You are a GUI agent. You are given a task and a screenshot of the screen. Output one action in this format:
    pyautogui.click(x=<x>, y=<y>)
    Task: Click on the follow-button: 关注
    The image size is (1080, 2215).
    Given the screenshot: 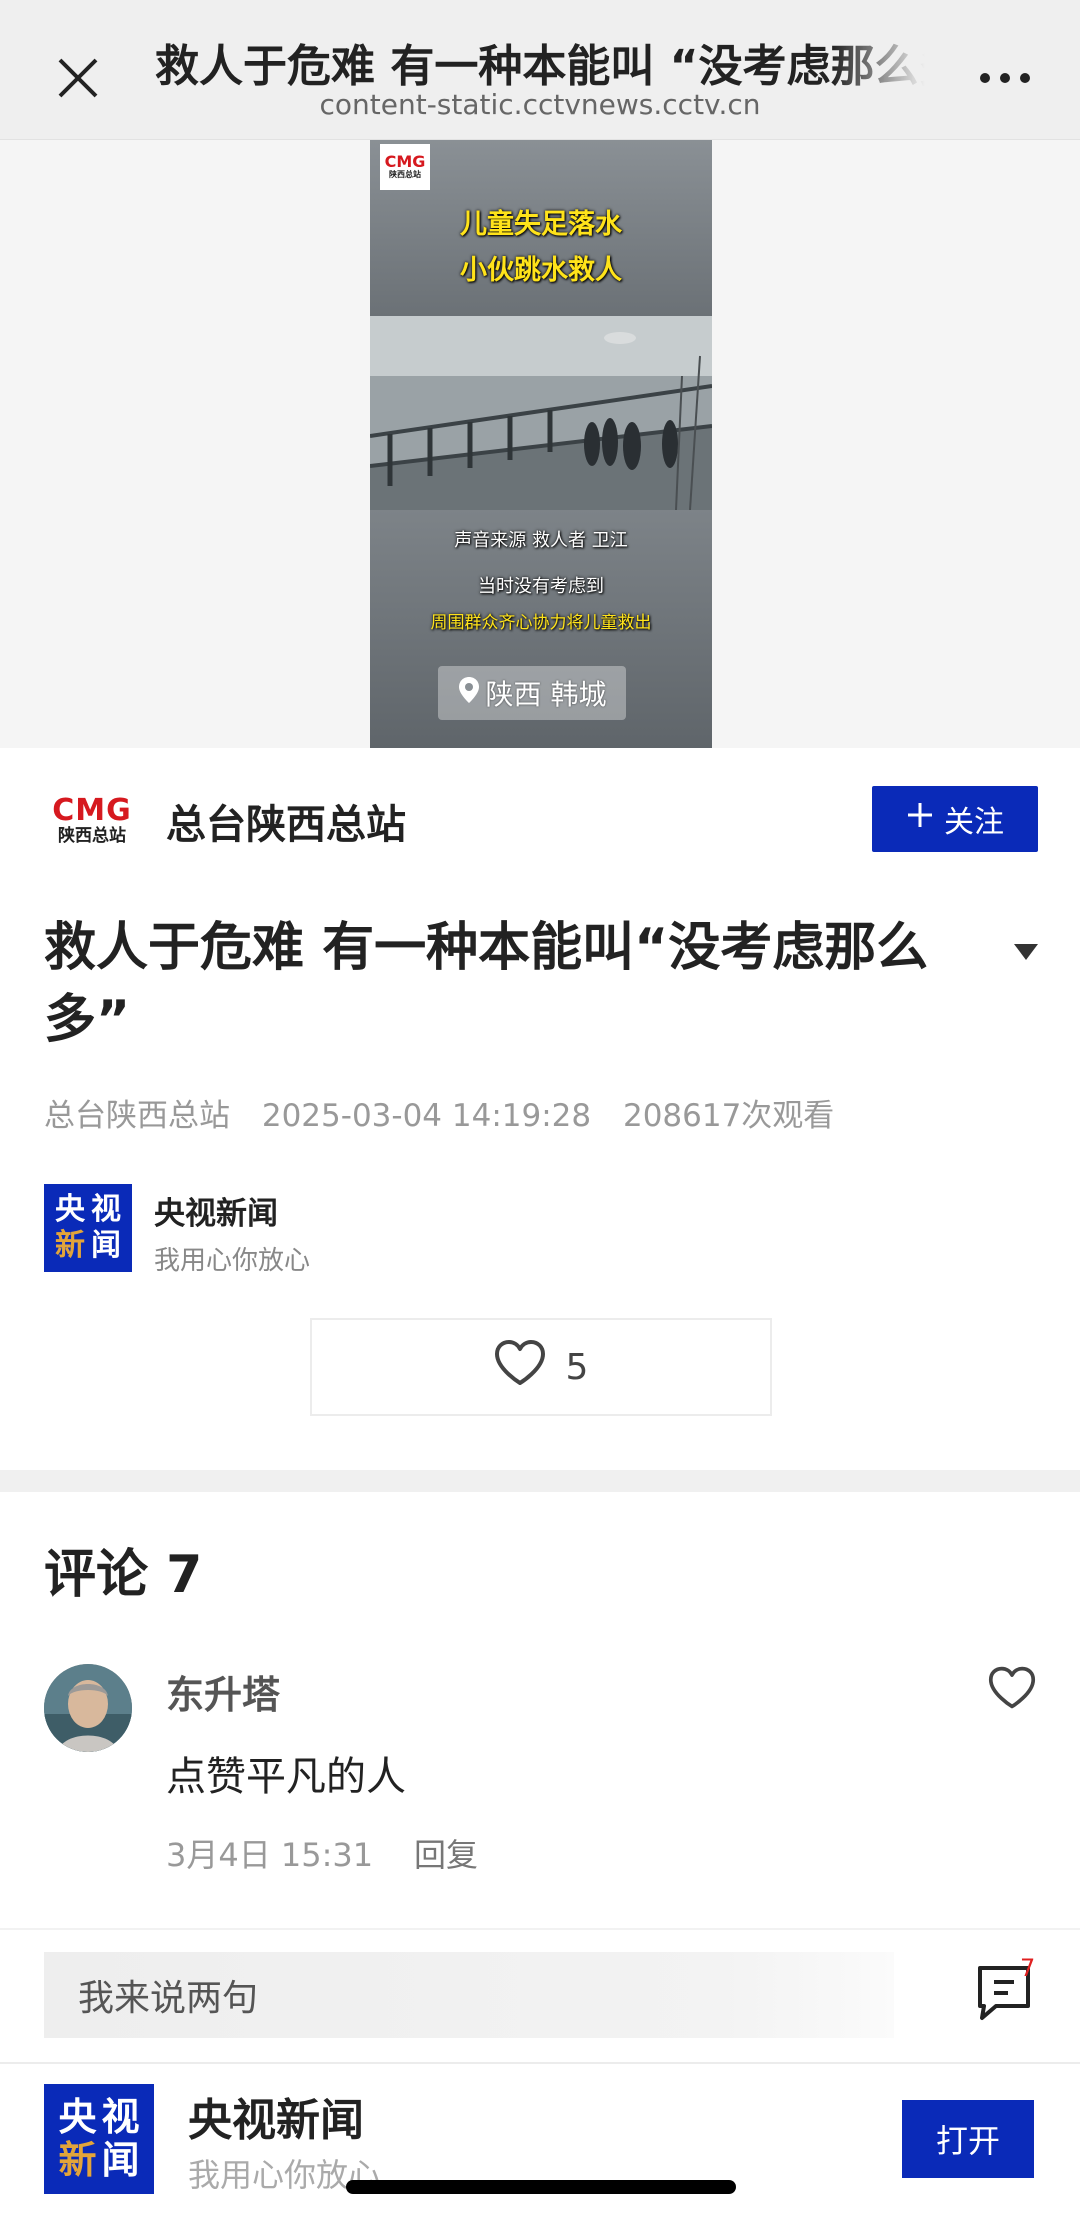 What is the action you would take?
    pyautogui.click(x=955, y=819)
    